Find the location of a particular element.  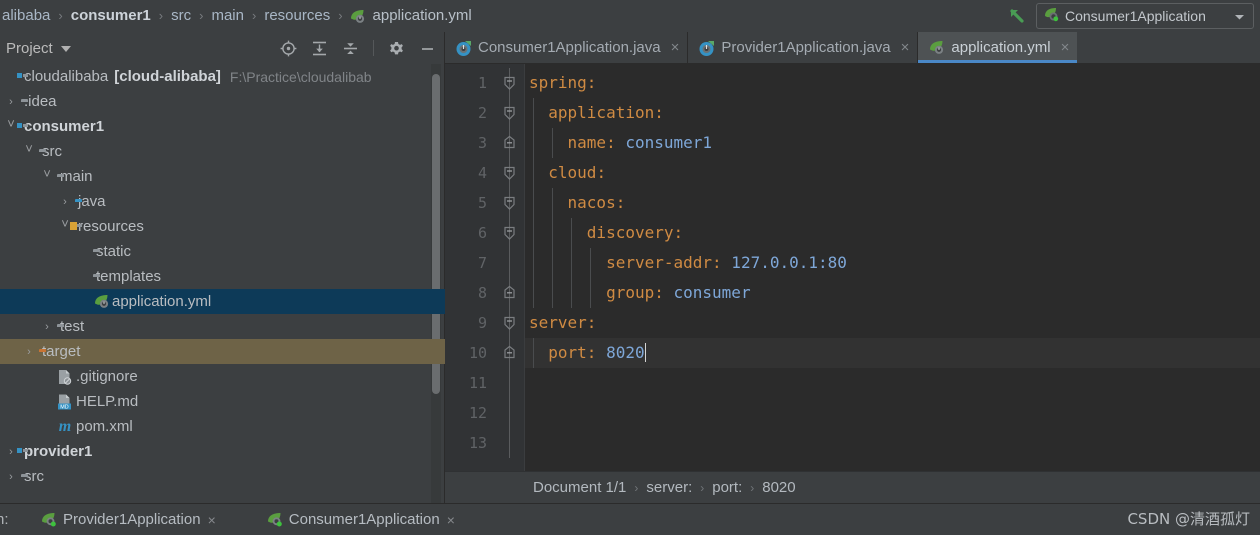

project-panel-title: Project is located at coordinates (29, 48).